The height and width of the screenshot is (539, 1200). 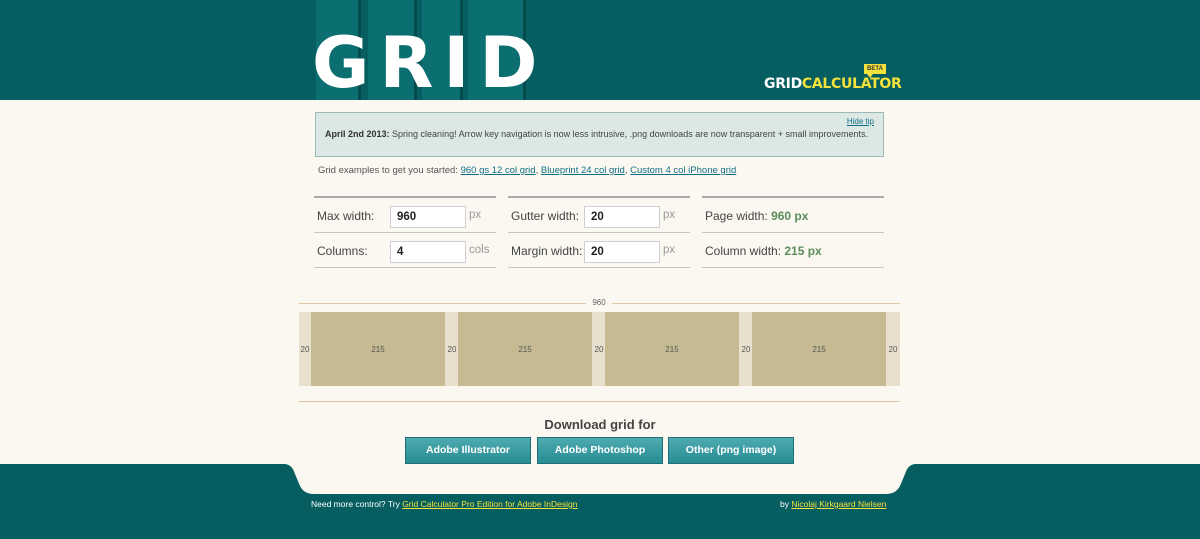 What do you see at coordinates (786, 504) in the screenshot?
I see `footer-credit-text: by` at bounding box center [786, 504].